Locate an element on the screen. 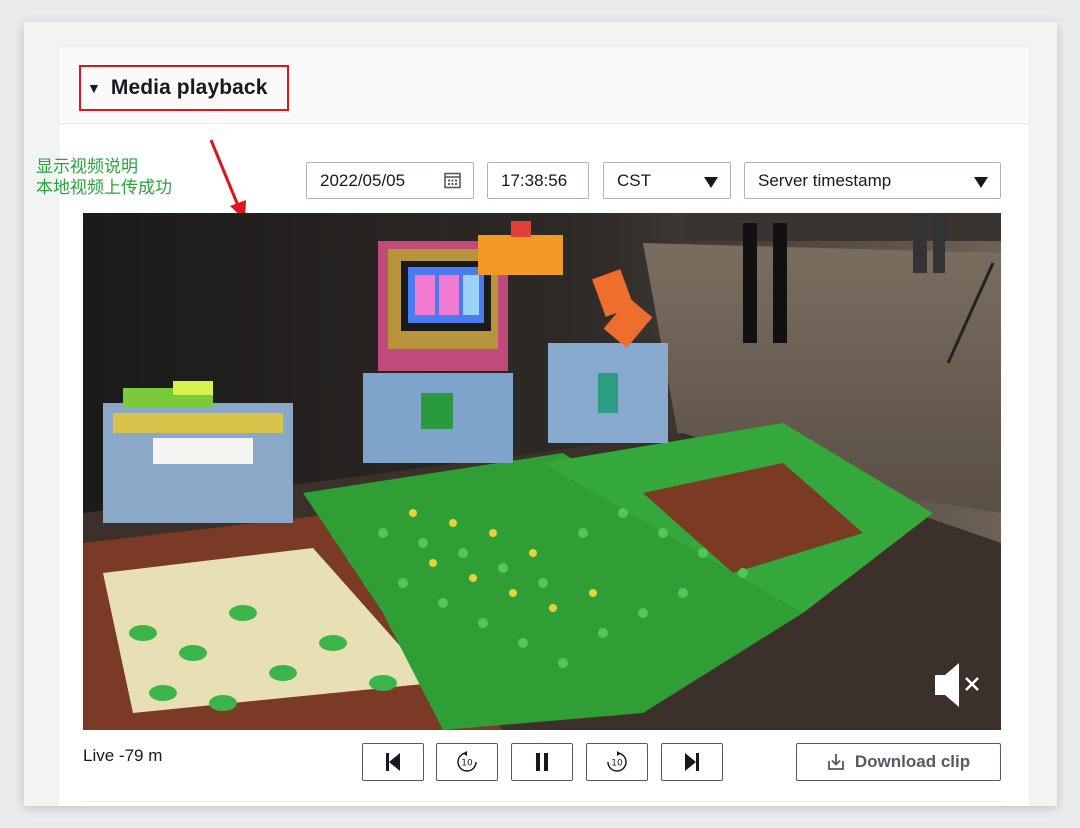 The image size is (1080, 828). annotation-text: 显示视频说明 本地视频上传成功 is located at coordinates (104, 178).